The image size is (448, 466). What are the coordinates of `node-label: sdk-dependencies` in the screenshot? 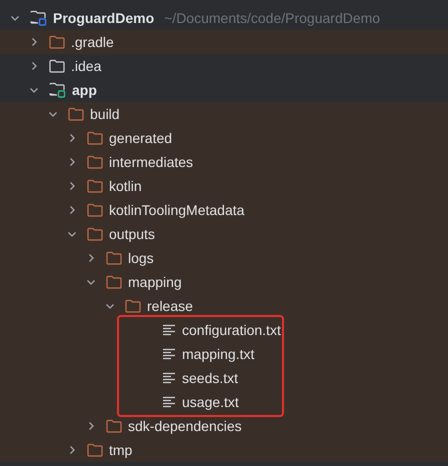 It's located at (185, 426).